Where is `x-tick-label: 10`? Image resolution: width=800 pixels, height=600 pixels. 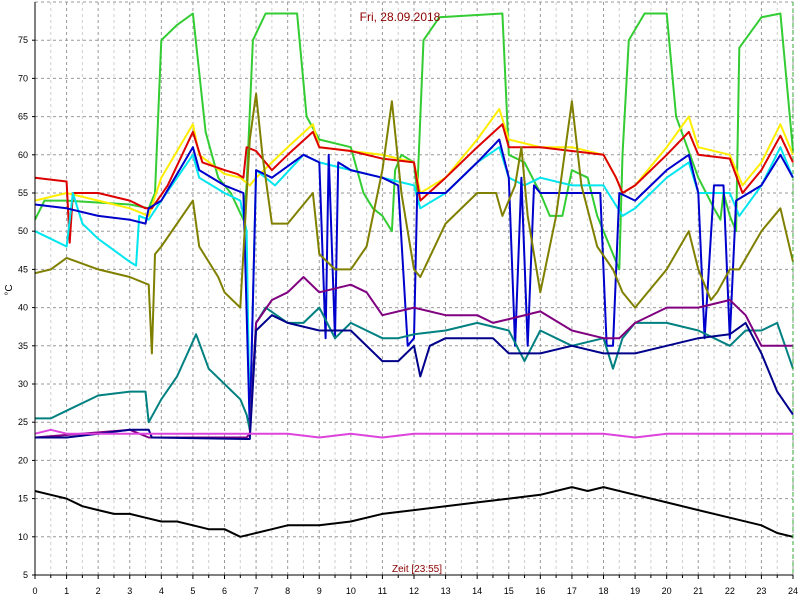 x-tick-label: 10 is located at coordinates (351, 591).